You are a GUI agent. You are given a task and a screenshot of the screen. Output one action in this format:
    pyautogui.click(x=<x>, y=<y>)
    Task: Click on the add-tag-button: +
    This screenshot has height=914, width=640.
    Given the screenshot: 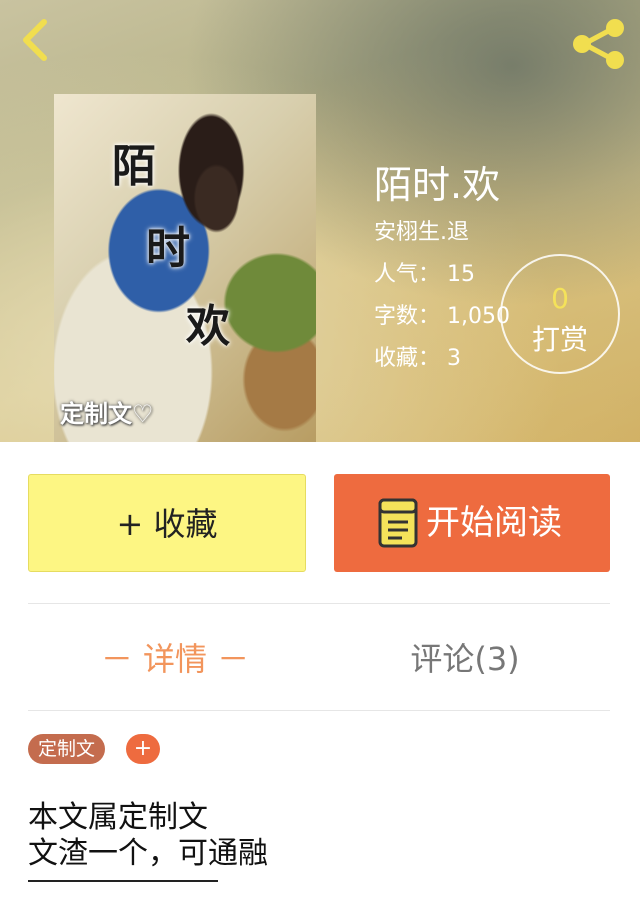 What is the action you would take?
    pyautogui.click(x=143, y=749)
    